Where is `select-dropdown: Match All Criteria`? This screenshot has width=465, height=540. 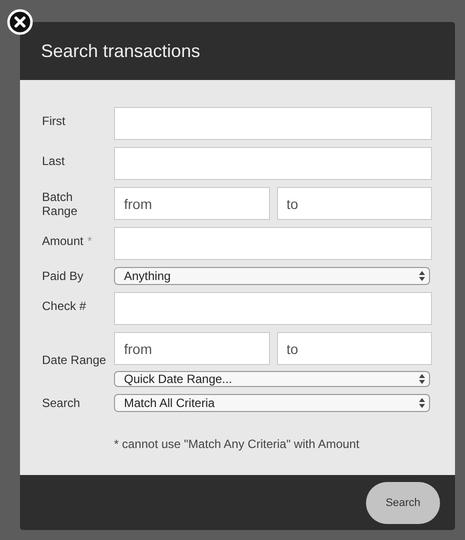
select-dropdown: Match All Criteria is located at coordinates (272, 403).